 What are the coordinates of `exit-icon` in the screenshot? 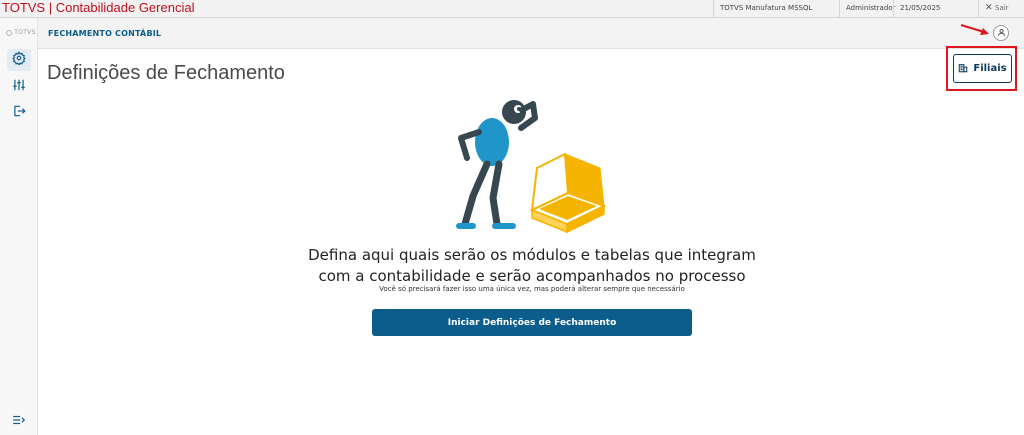 It's located at (19, 113).